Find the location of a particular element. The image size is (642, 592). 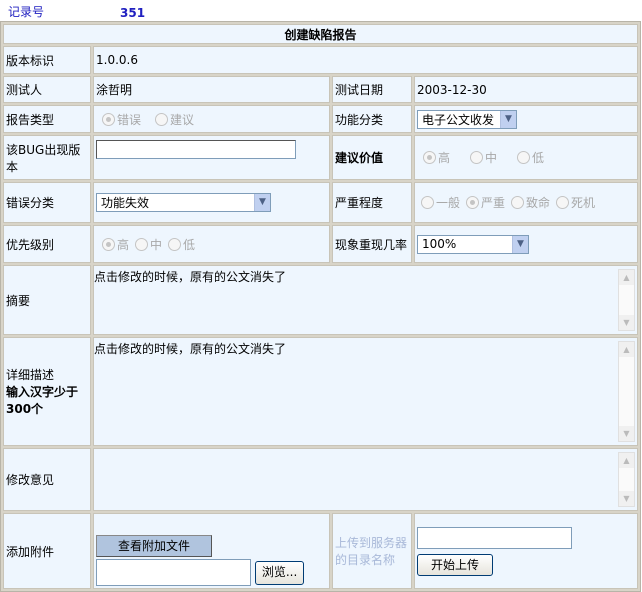

radio-error is located at coordinates (108, 119).